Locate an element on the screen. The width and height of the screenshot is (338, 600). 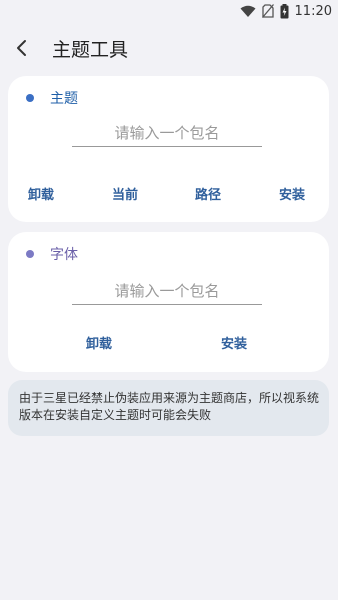
theme-uninstall-button: 卸载 is located at coordinates (41, 193).